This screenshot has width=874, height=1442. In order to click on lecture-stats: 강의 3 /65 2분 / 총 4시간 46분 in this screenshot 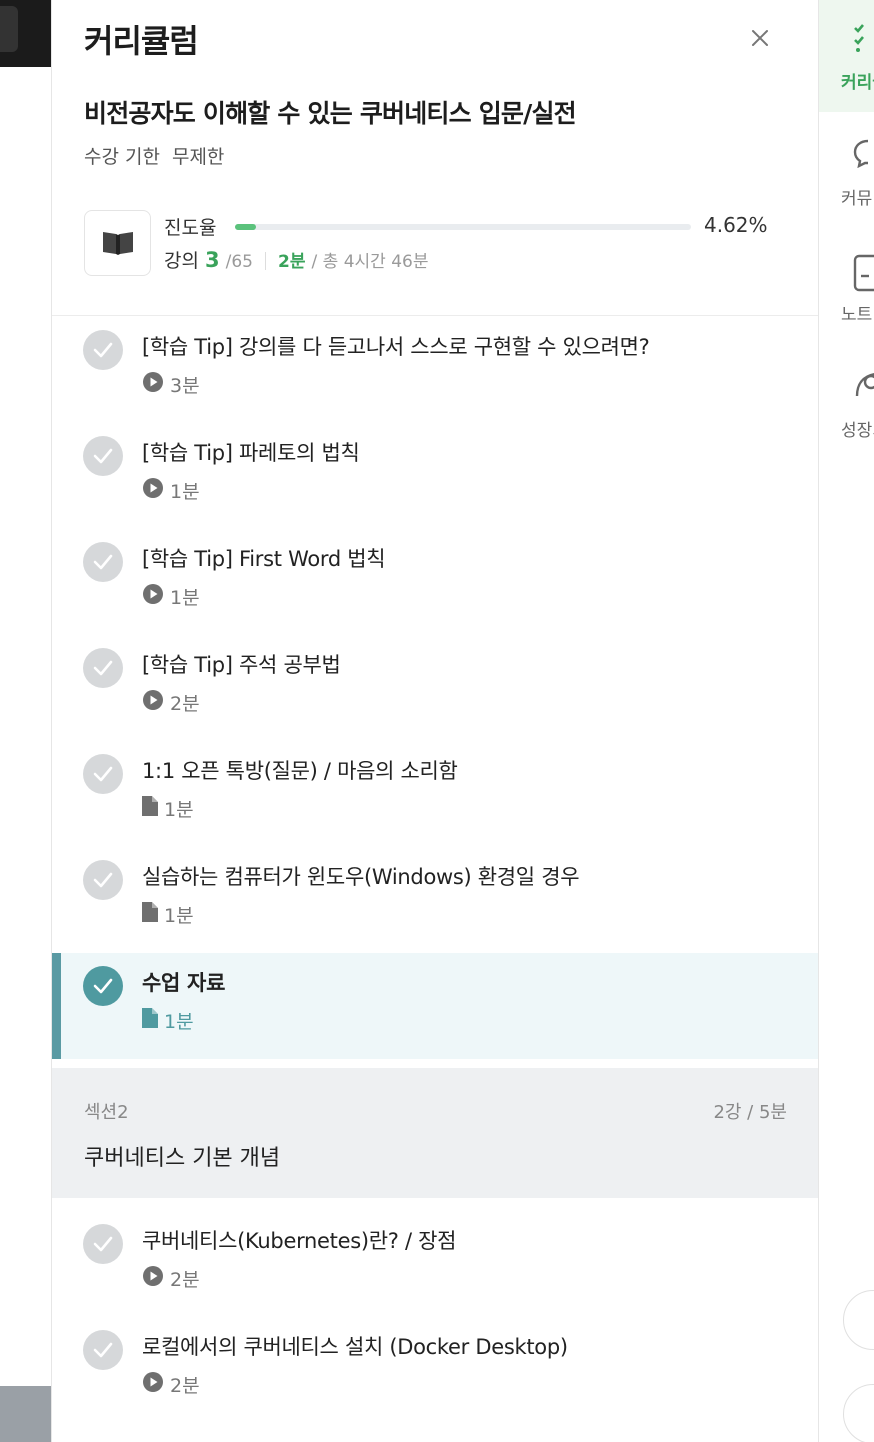, I will do `click(296, 259)`.